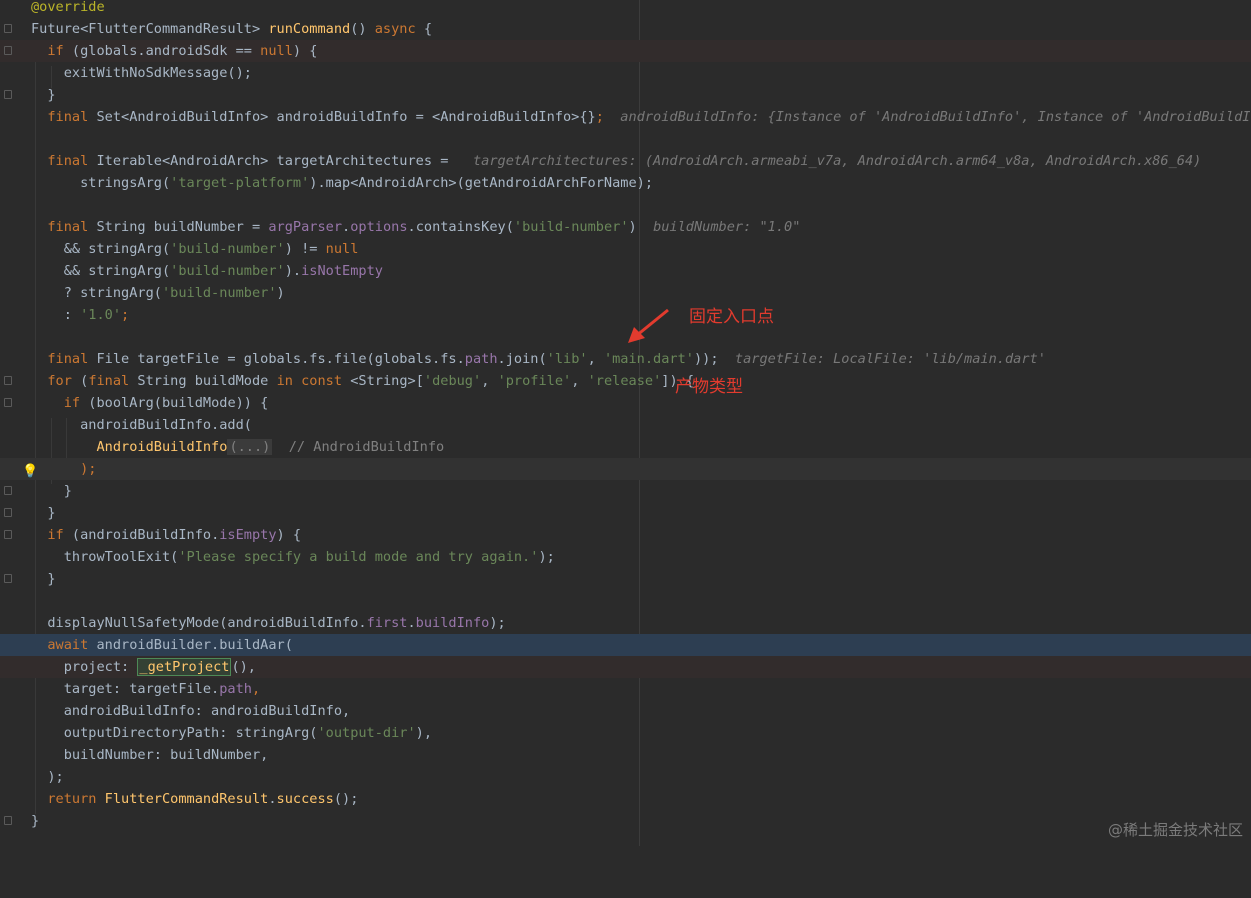  I want to click on selected-token: _getProject, so click(184, 667).